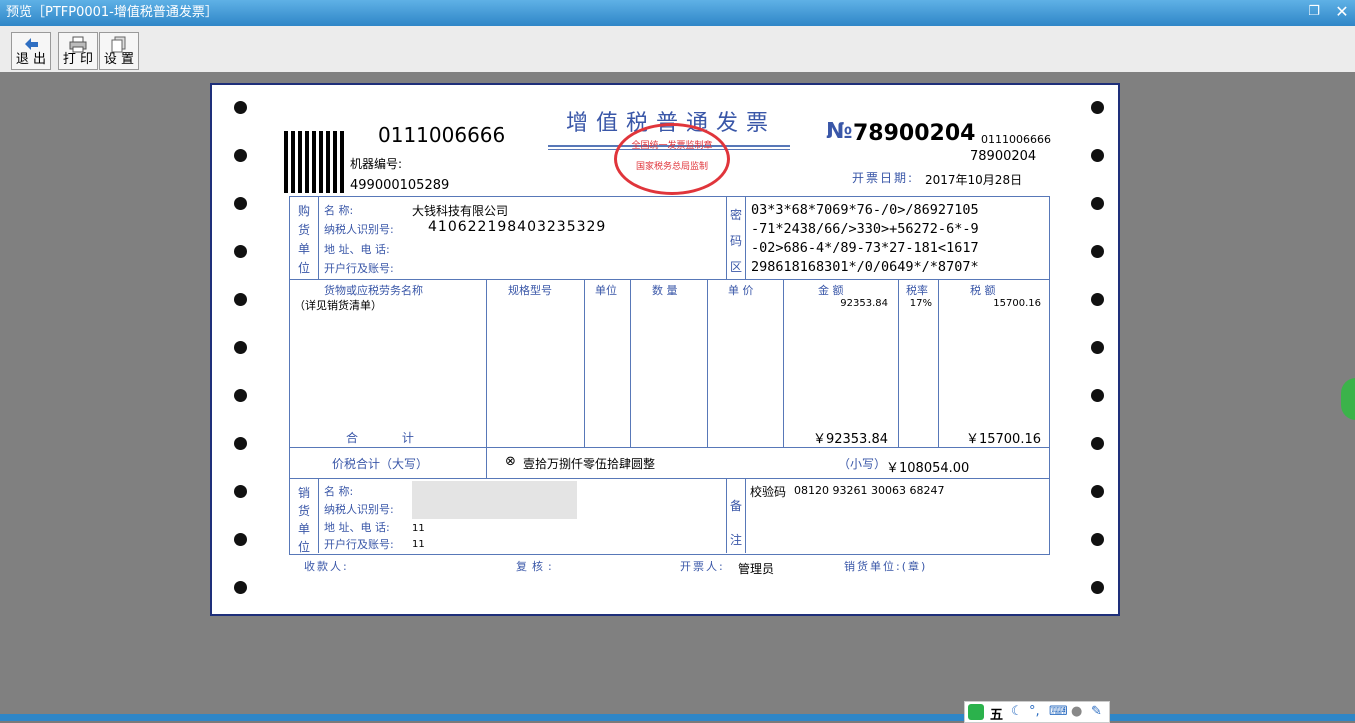 This screenshot has width=1355, height=723. Describe the element at coordinates (736, 523) in the screenshot. I see `remark-side-label: 备注` at that location.